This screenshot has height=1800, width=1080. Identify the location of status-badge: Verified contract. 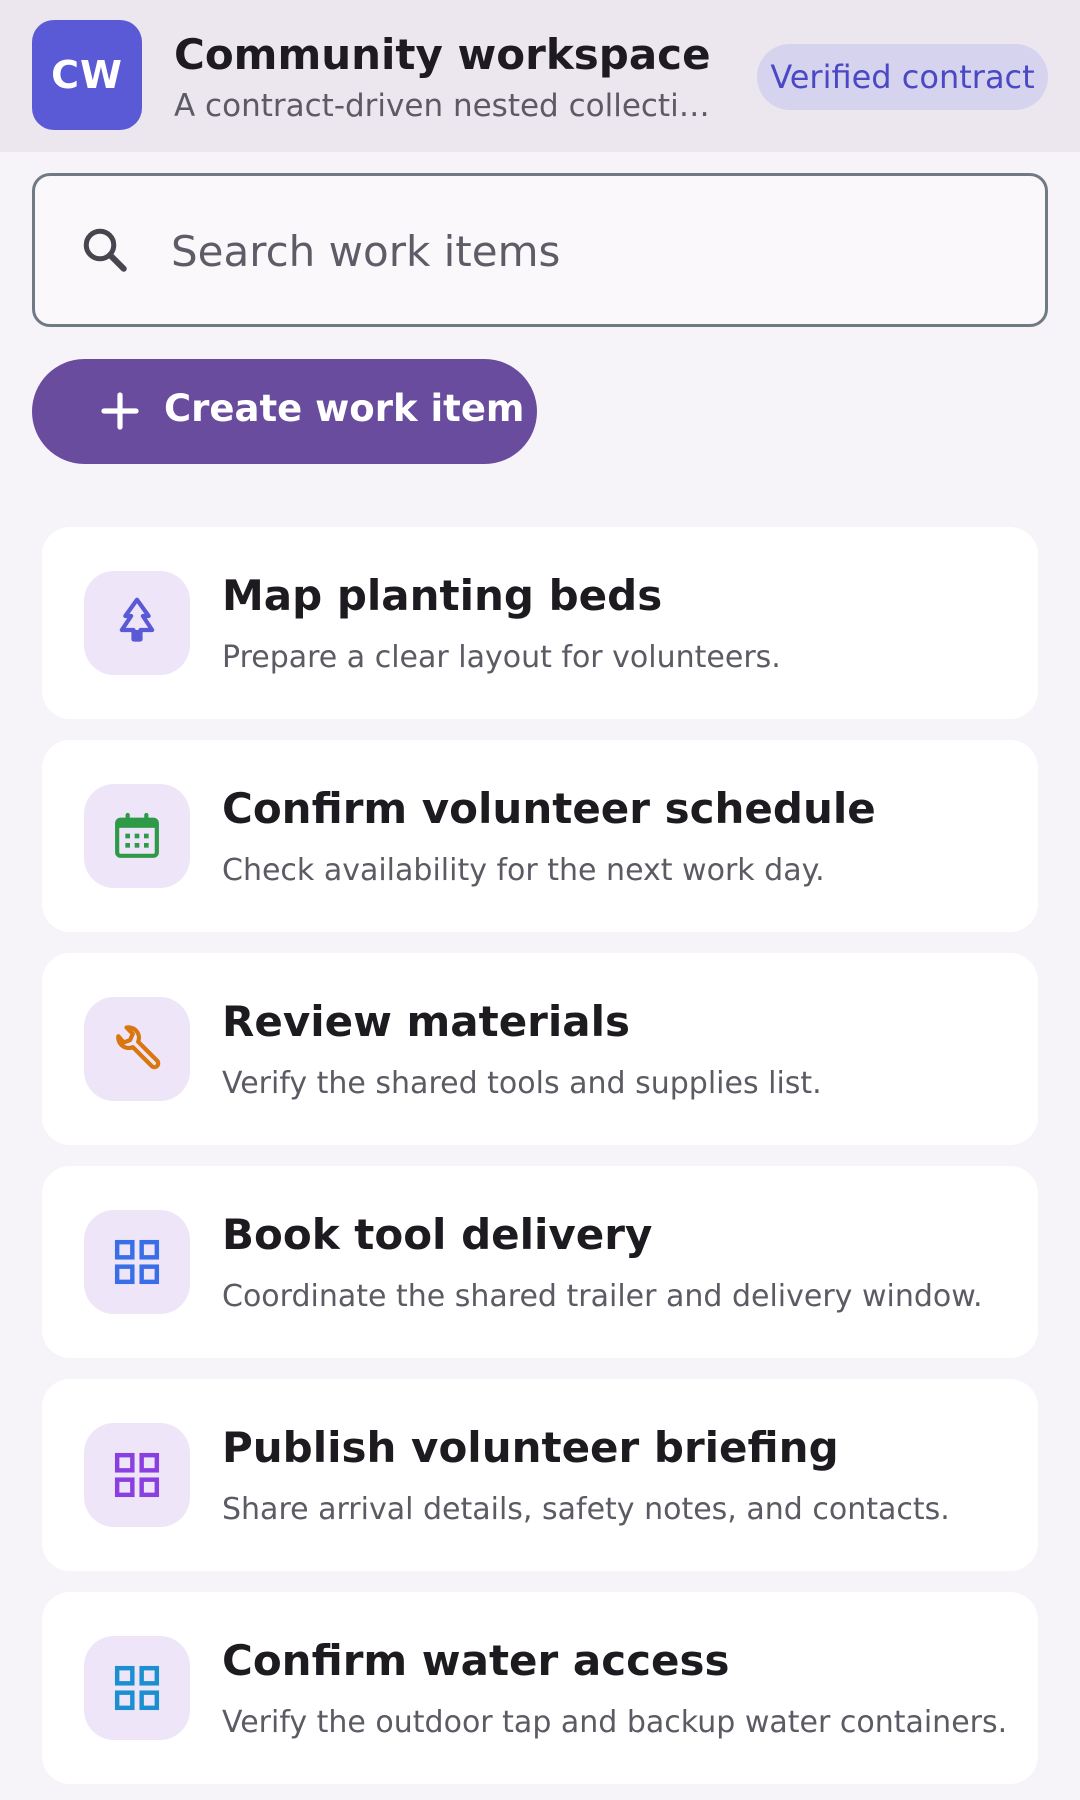
(902, 77).